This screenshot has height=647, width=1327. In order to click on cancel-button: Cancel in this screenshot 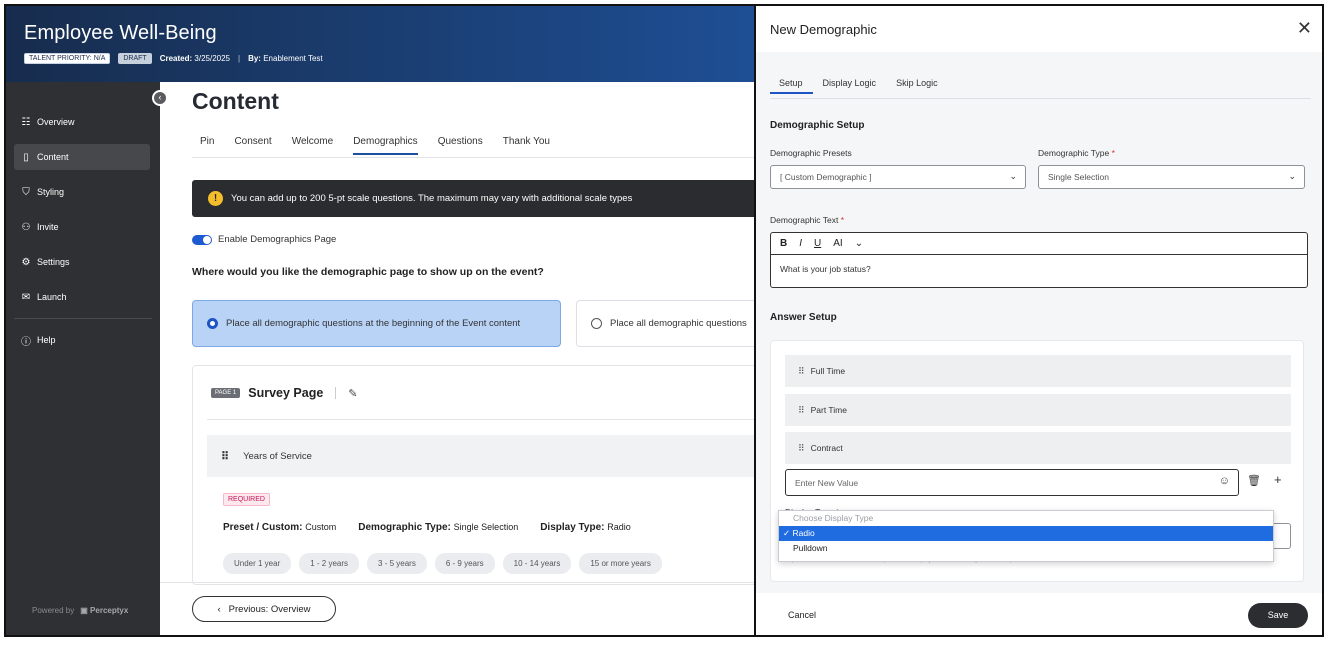, I will do `click(802, 615)`.